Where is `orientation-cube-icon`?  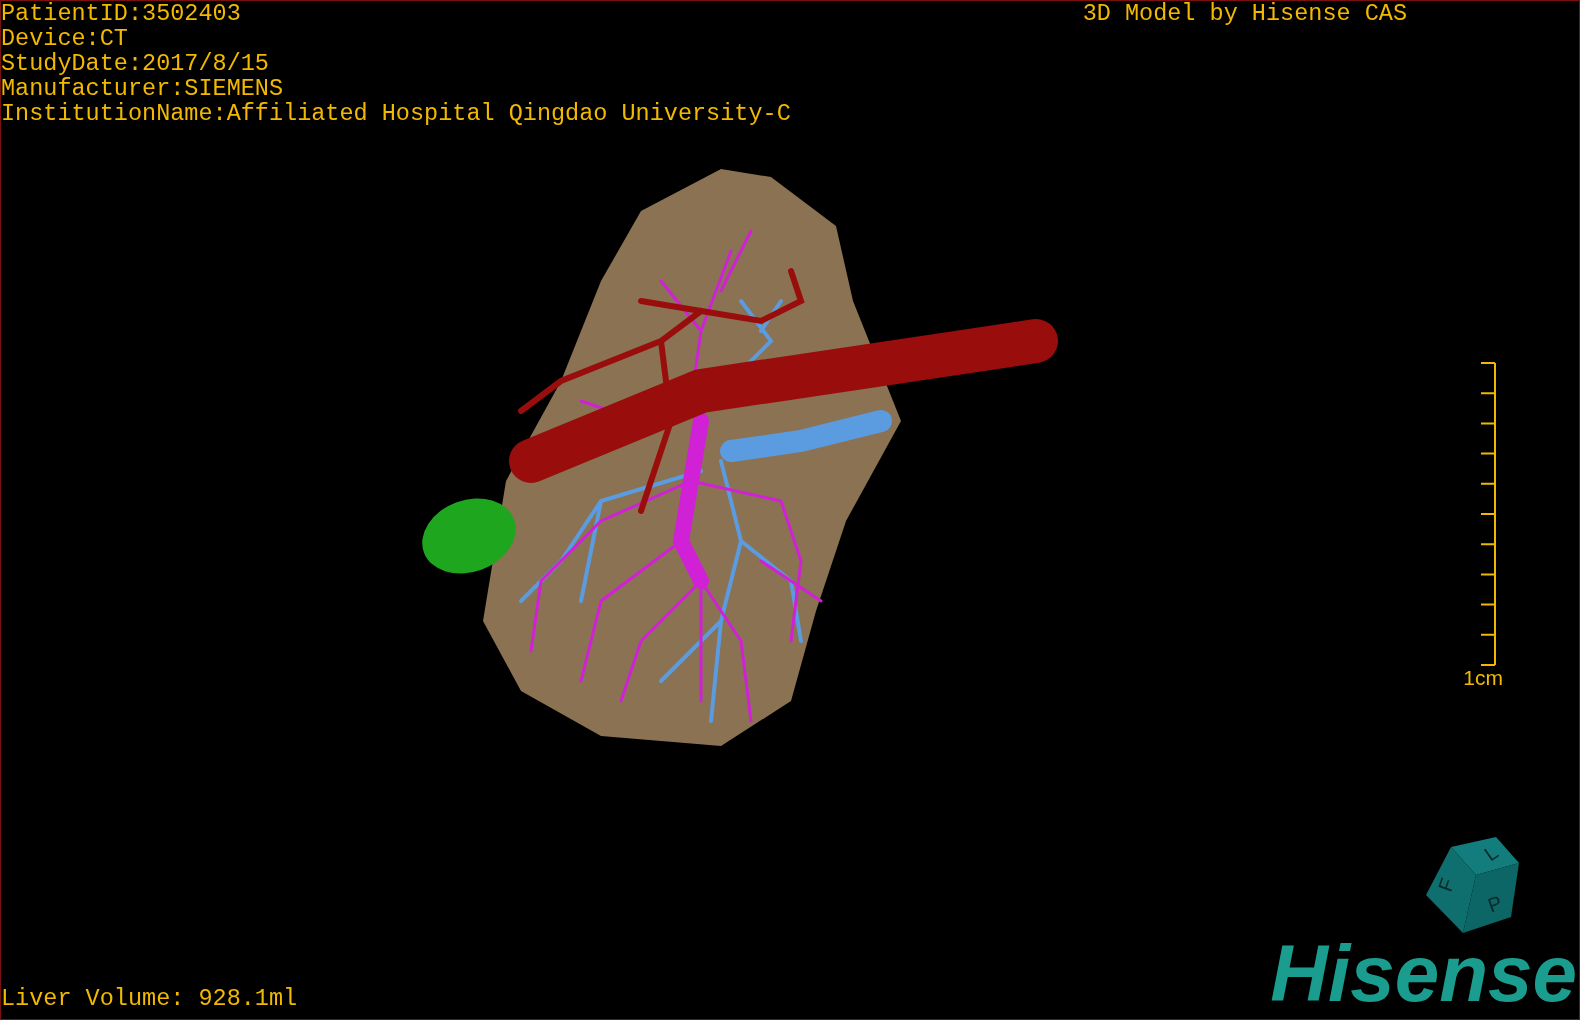
orientation-cube-icon is located at coordinates (1472, 885).